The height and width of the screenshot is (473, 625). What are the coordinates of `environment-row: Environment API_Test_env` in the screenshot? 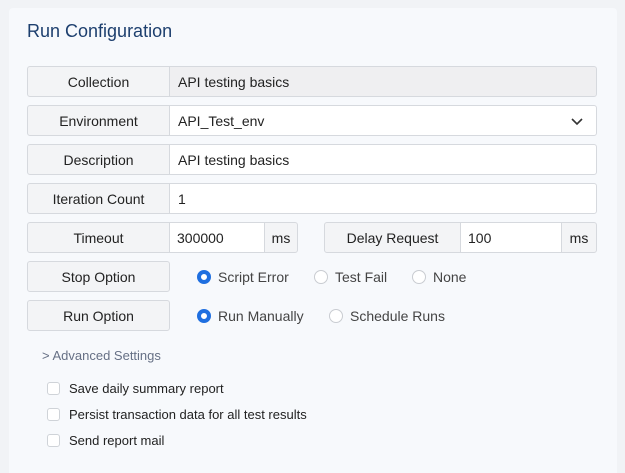 It's located at (312, 120).